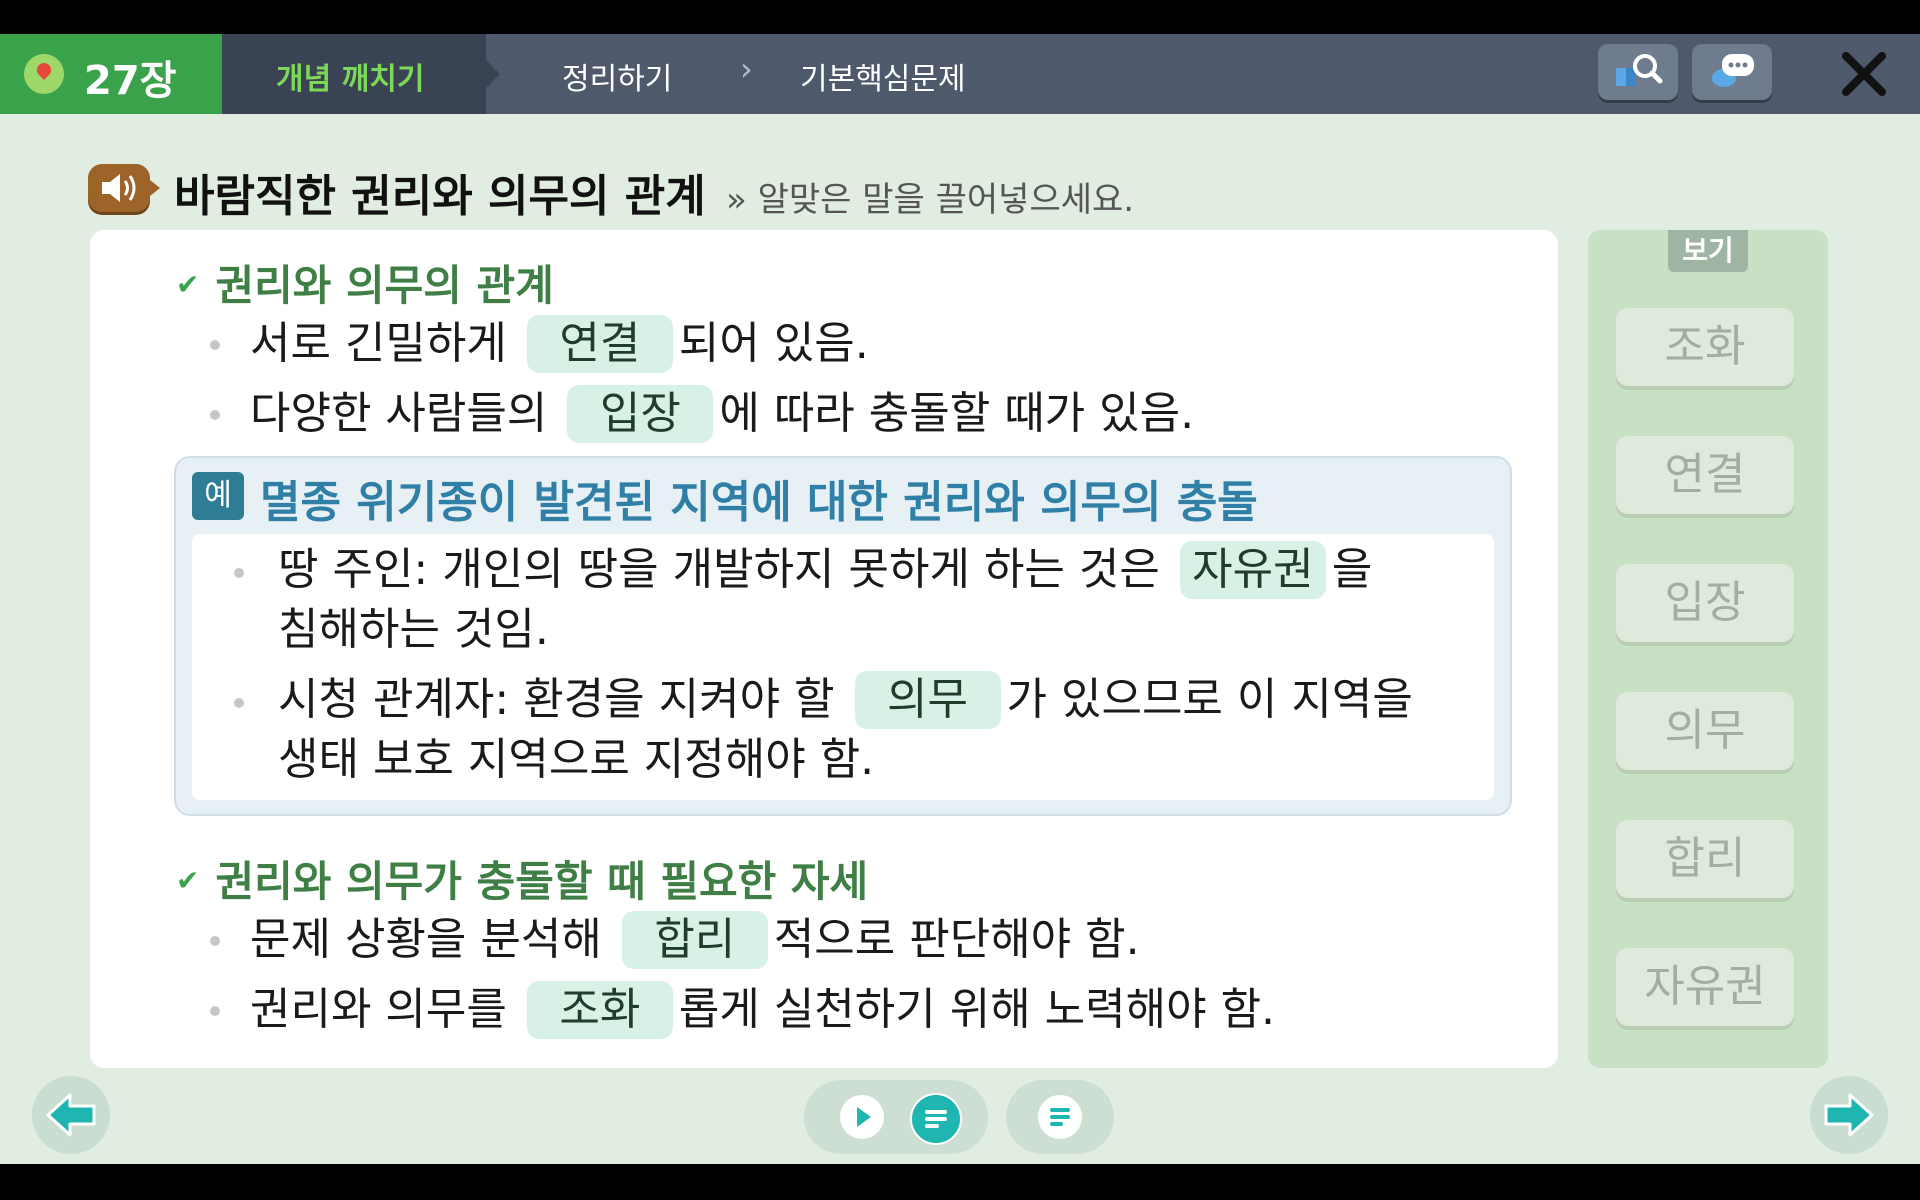  Describe the element at coordinates (1708, 251) in the screenshot. I see `word-bank-label: 보기` at that location.